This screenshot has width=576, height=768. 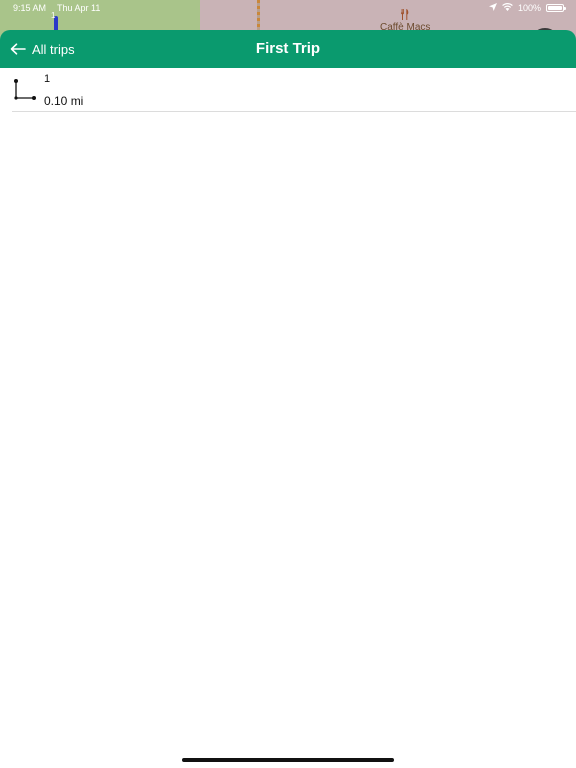 I want to click on location-arrow-icon, so click(x=492, y=8).